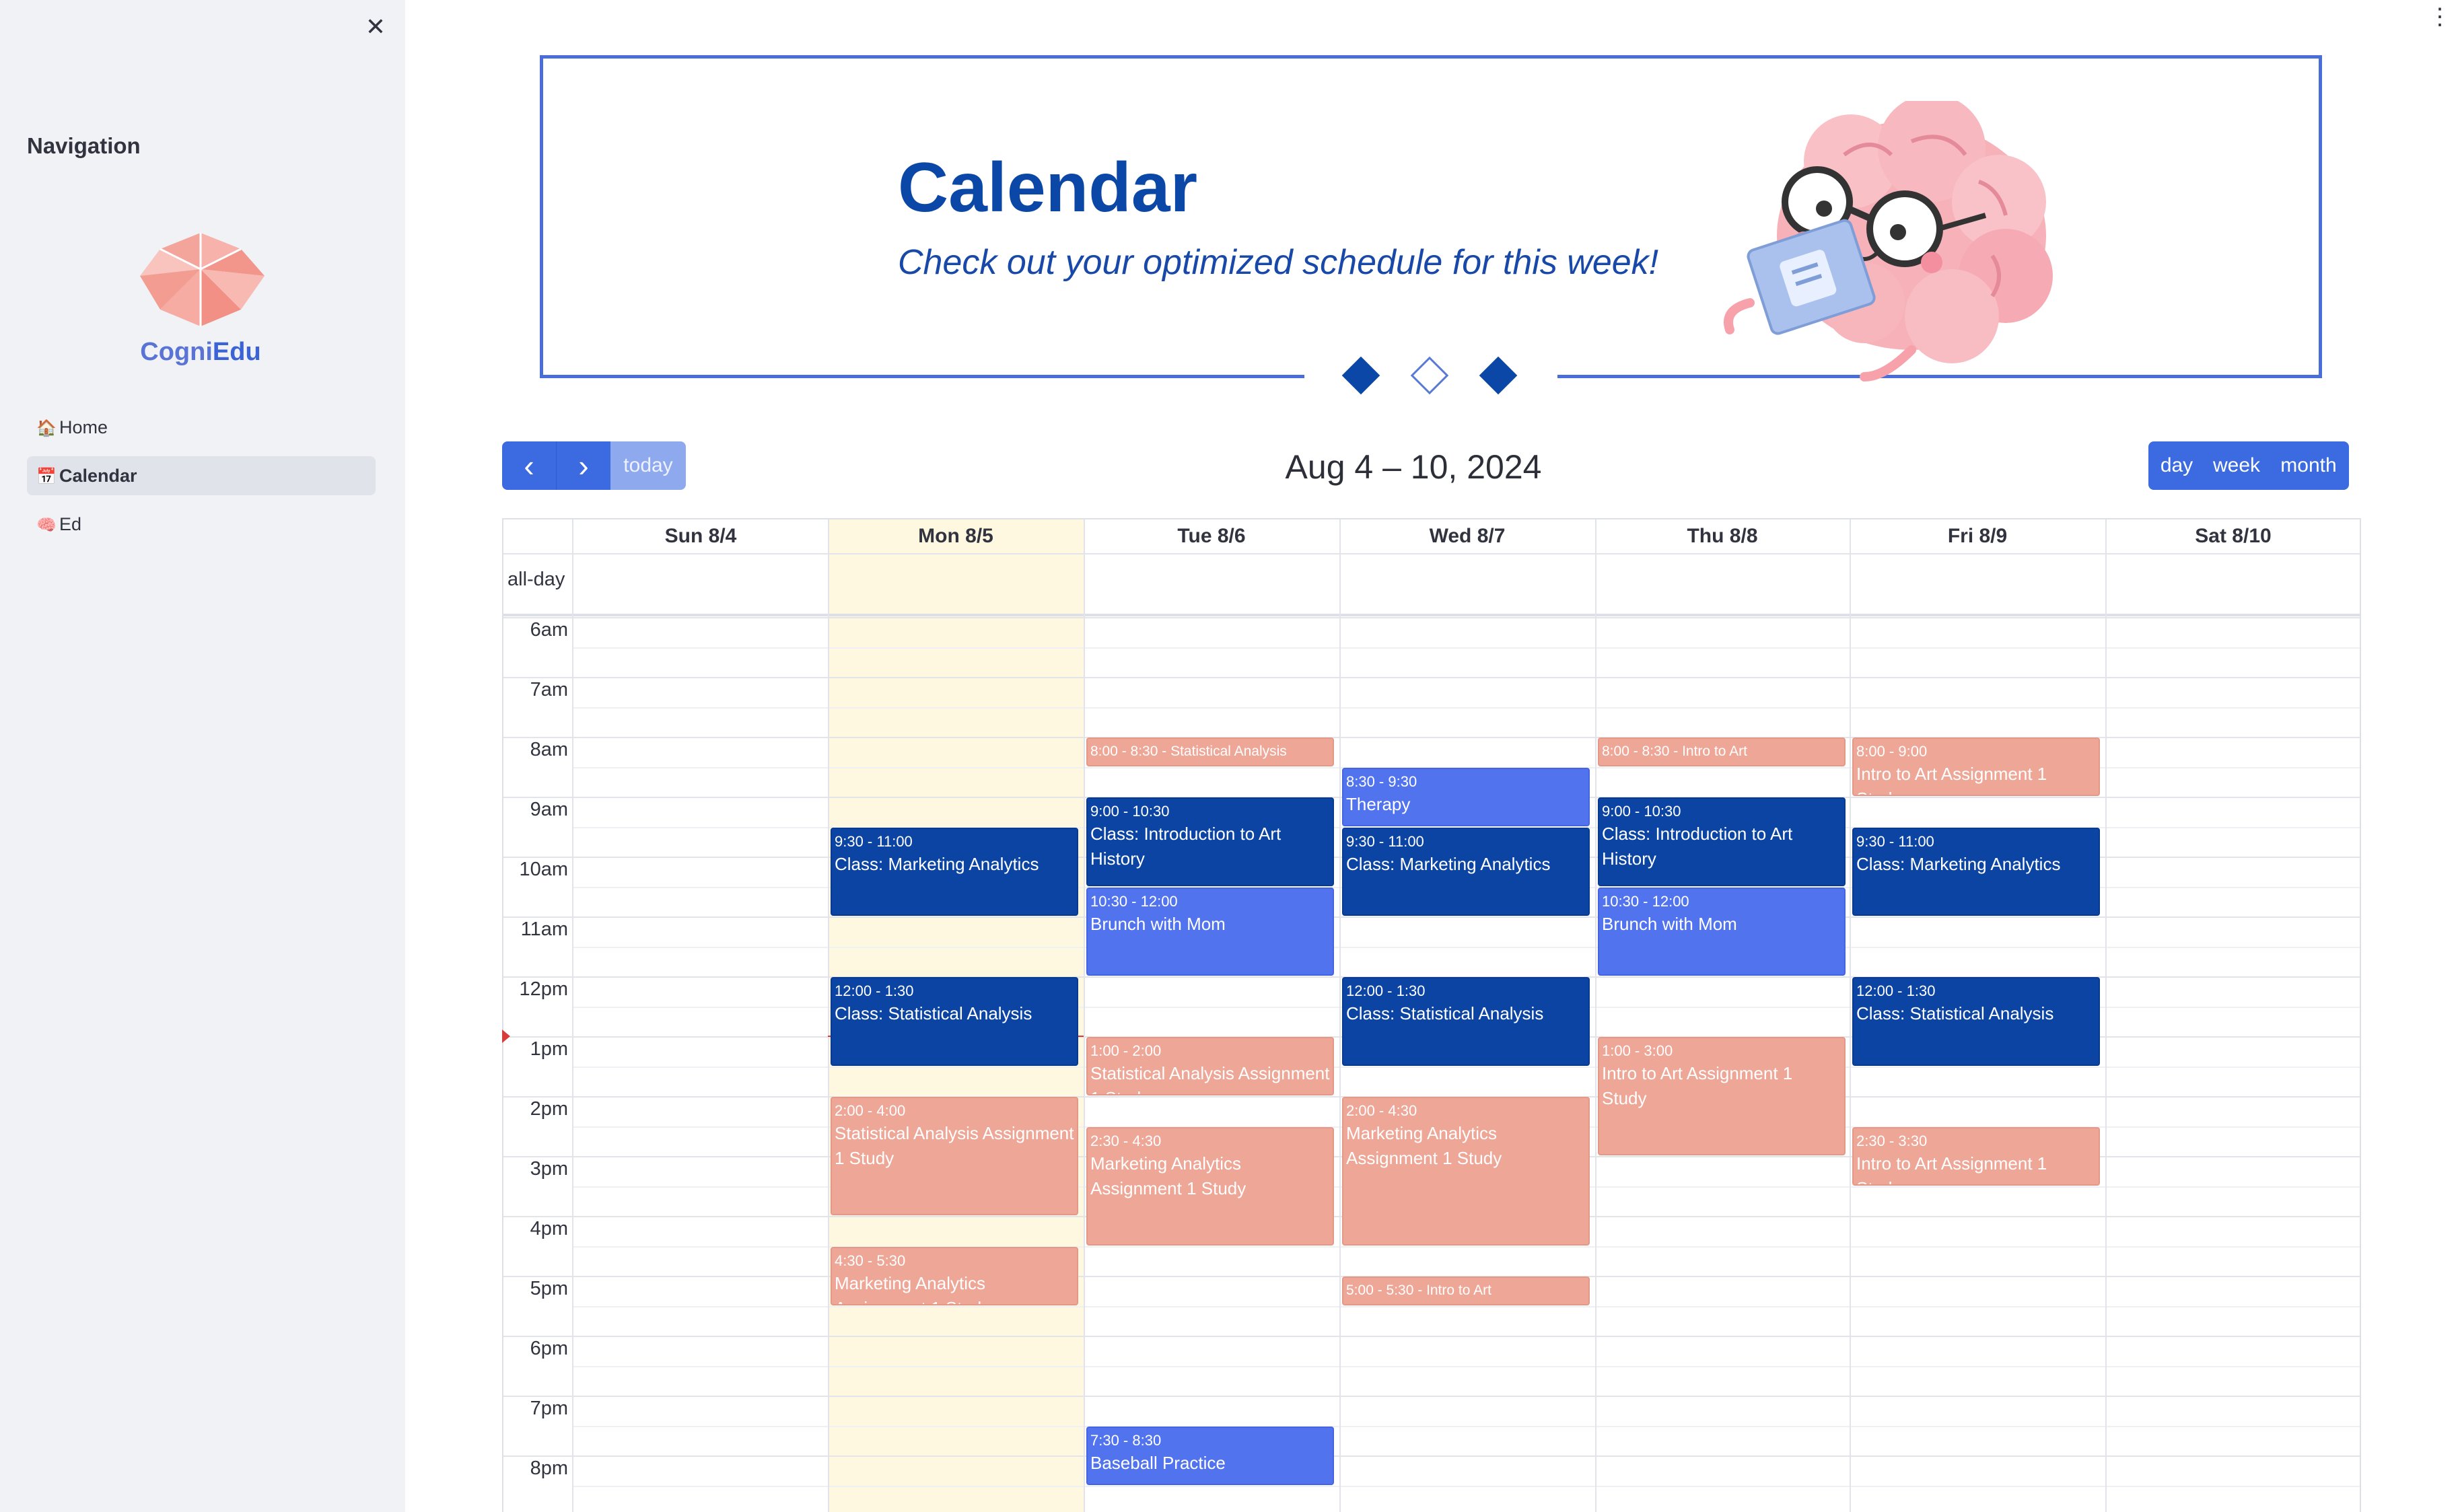  What do you see at coordinates (549, 1468) in the screenshot?
I see `hour-label: 8pm` at bounding box center [549, 1468].